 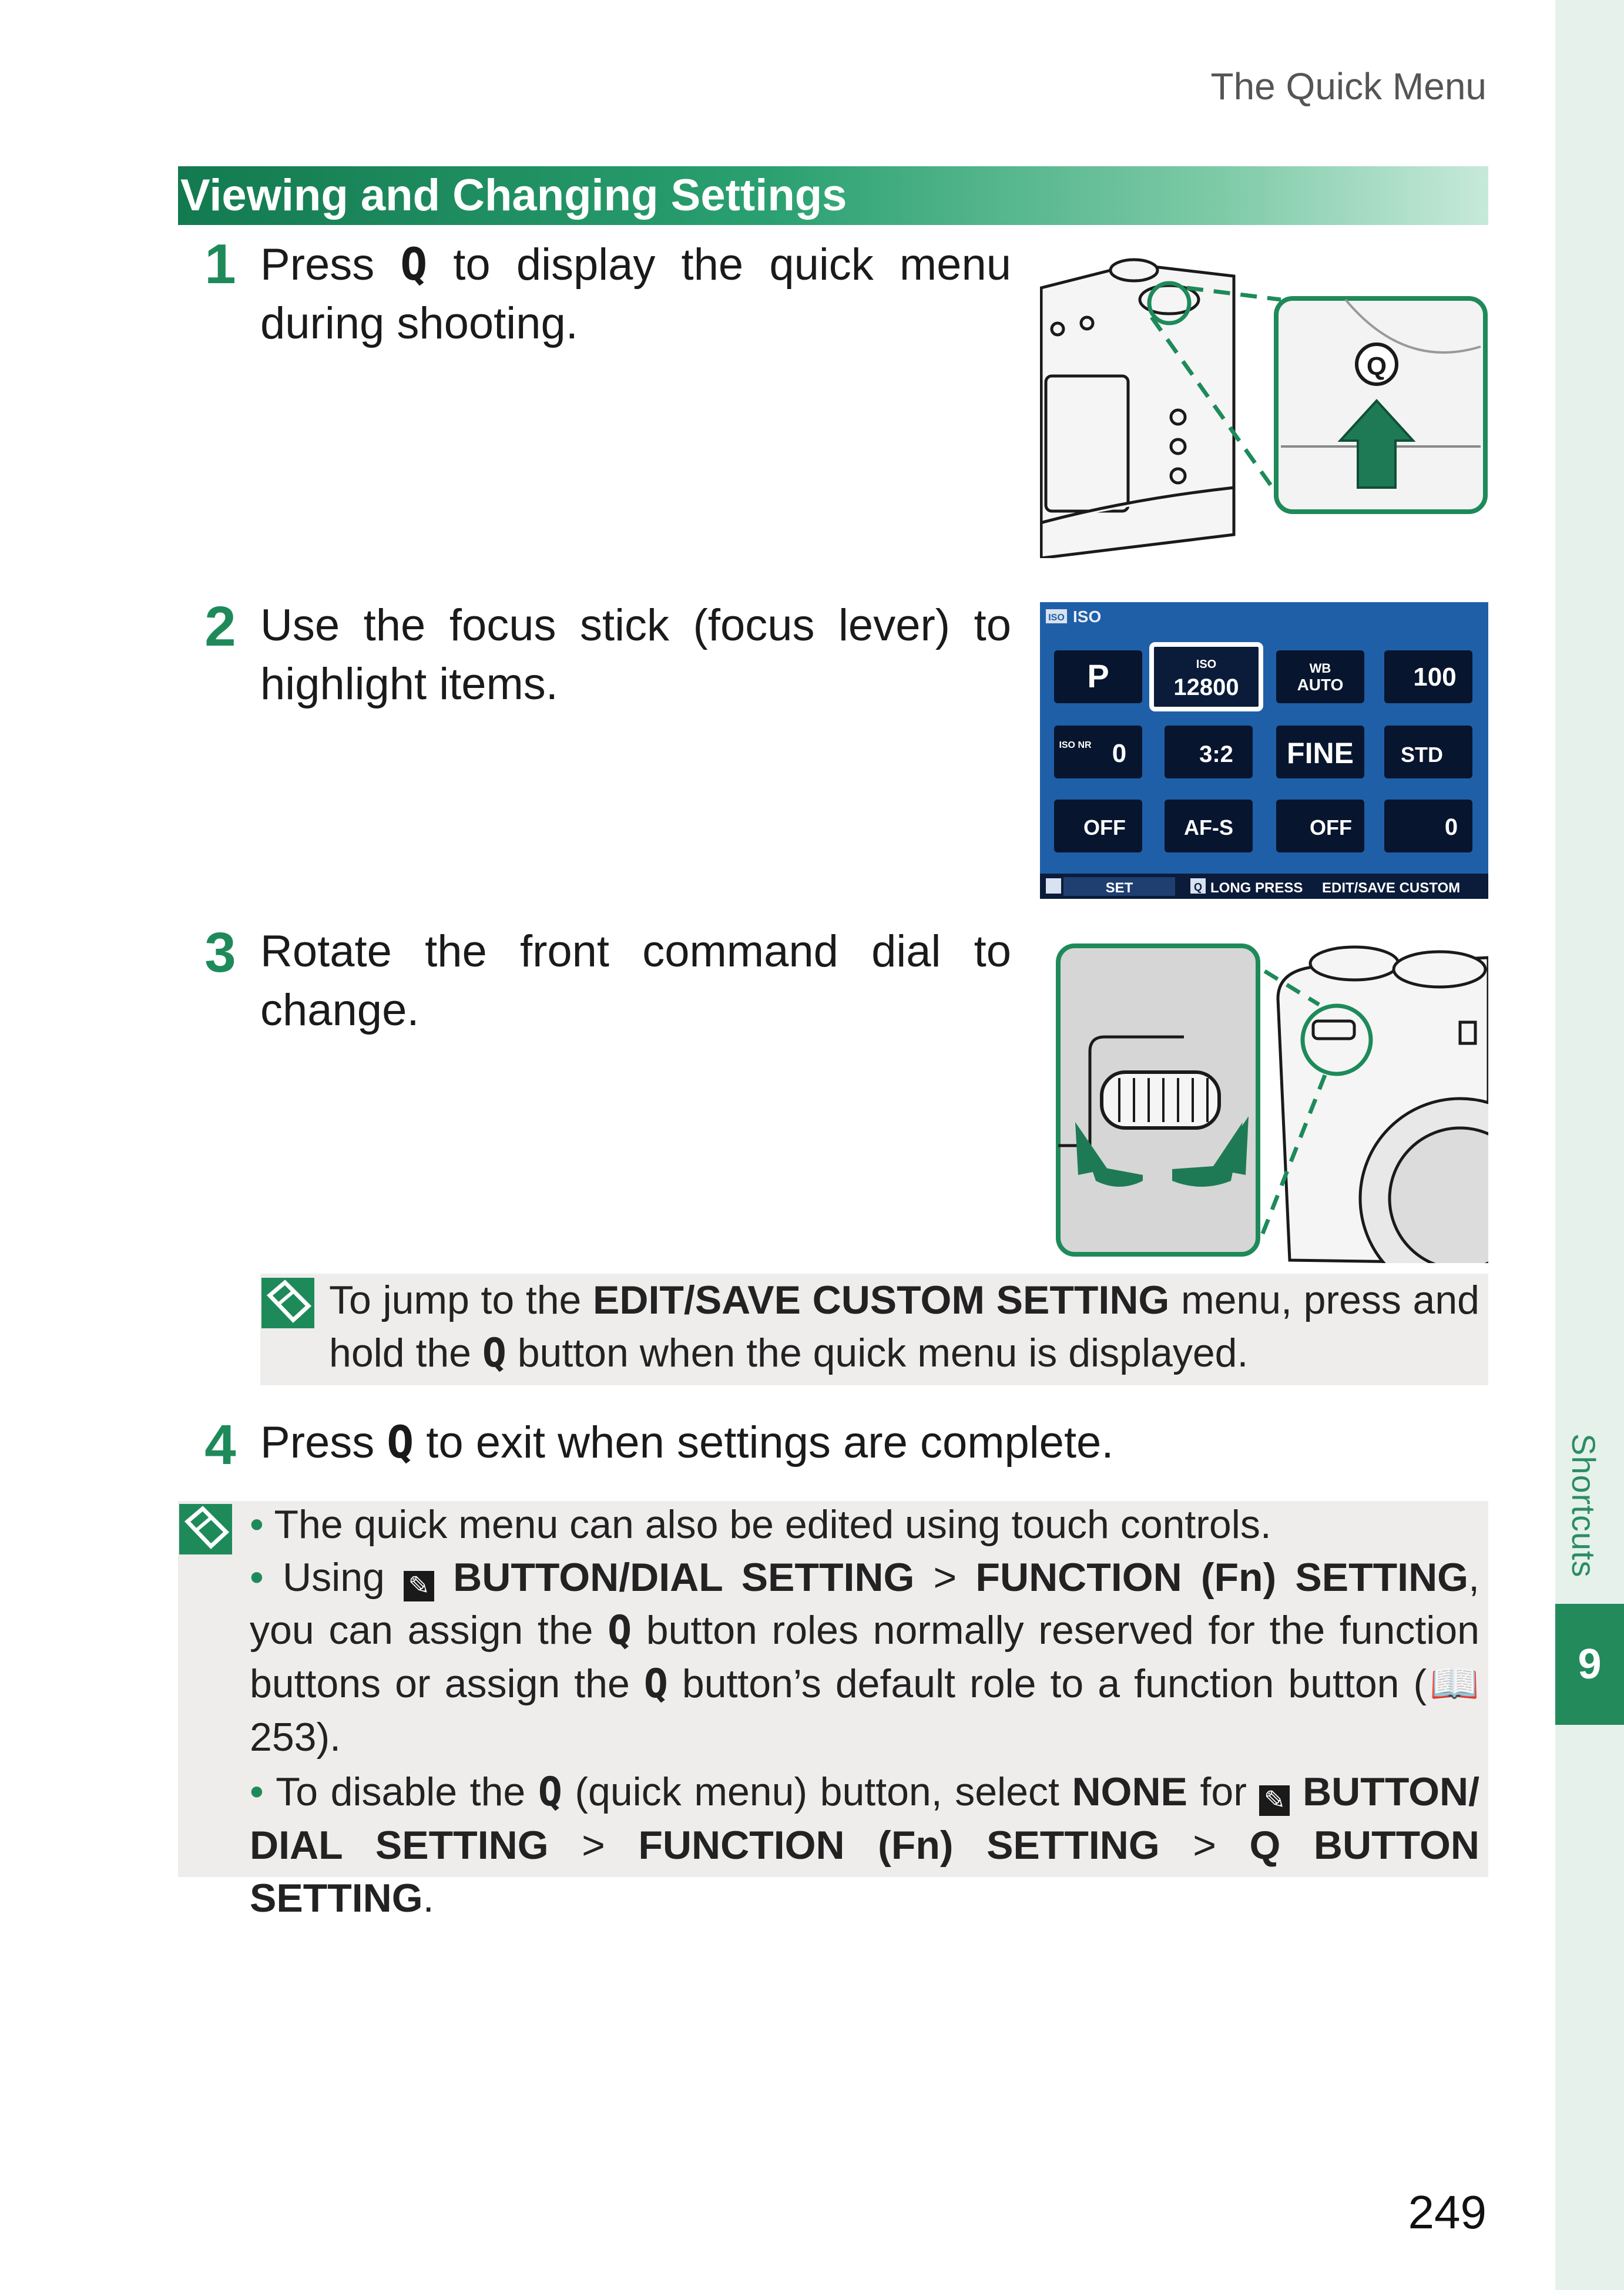 I want to click on qm-tile-face: OFF, so click(x=1331, y=827).